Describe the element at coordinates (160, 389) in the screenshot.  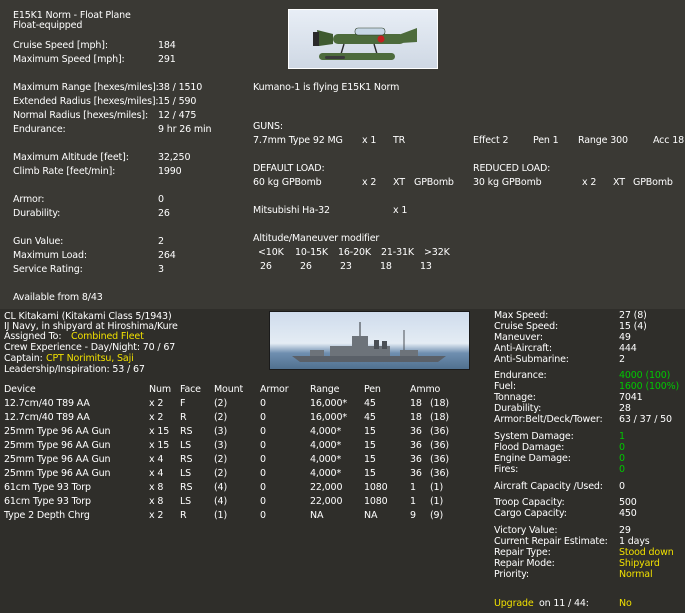
I see `col-num: Num` at that location.